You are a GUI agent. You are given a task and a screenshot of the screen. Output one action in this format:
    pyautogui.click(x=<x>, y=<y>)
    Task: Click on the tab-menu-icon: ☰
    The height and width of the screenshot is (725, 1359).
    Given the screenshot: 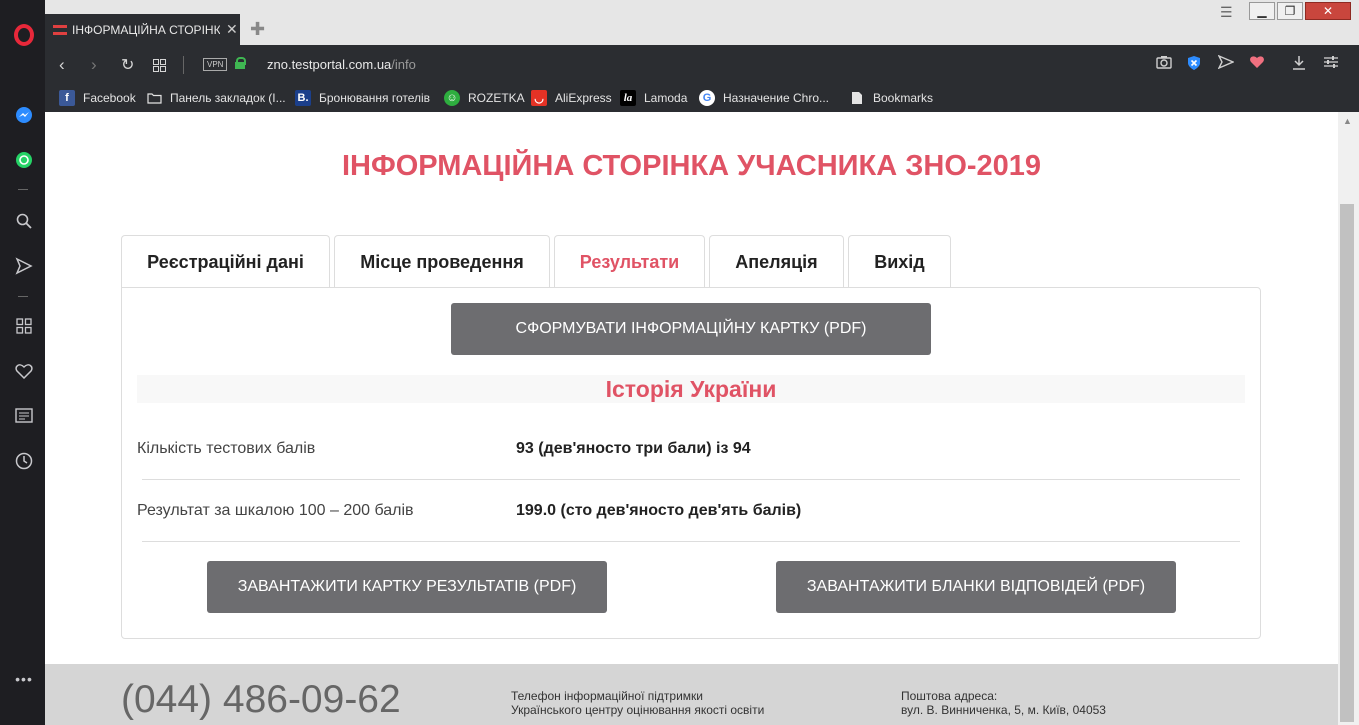 What is the action you would take?
    pyautogui.click(x=1226, y=12)
    